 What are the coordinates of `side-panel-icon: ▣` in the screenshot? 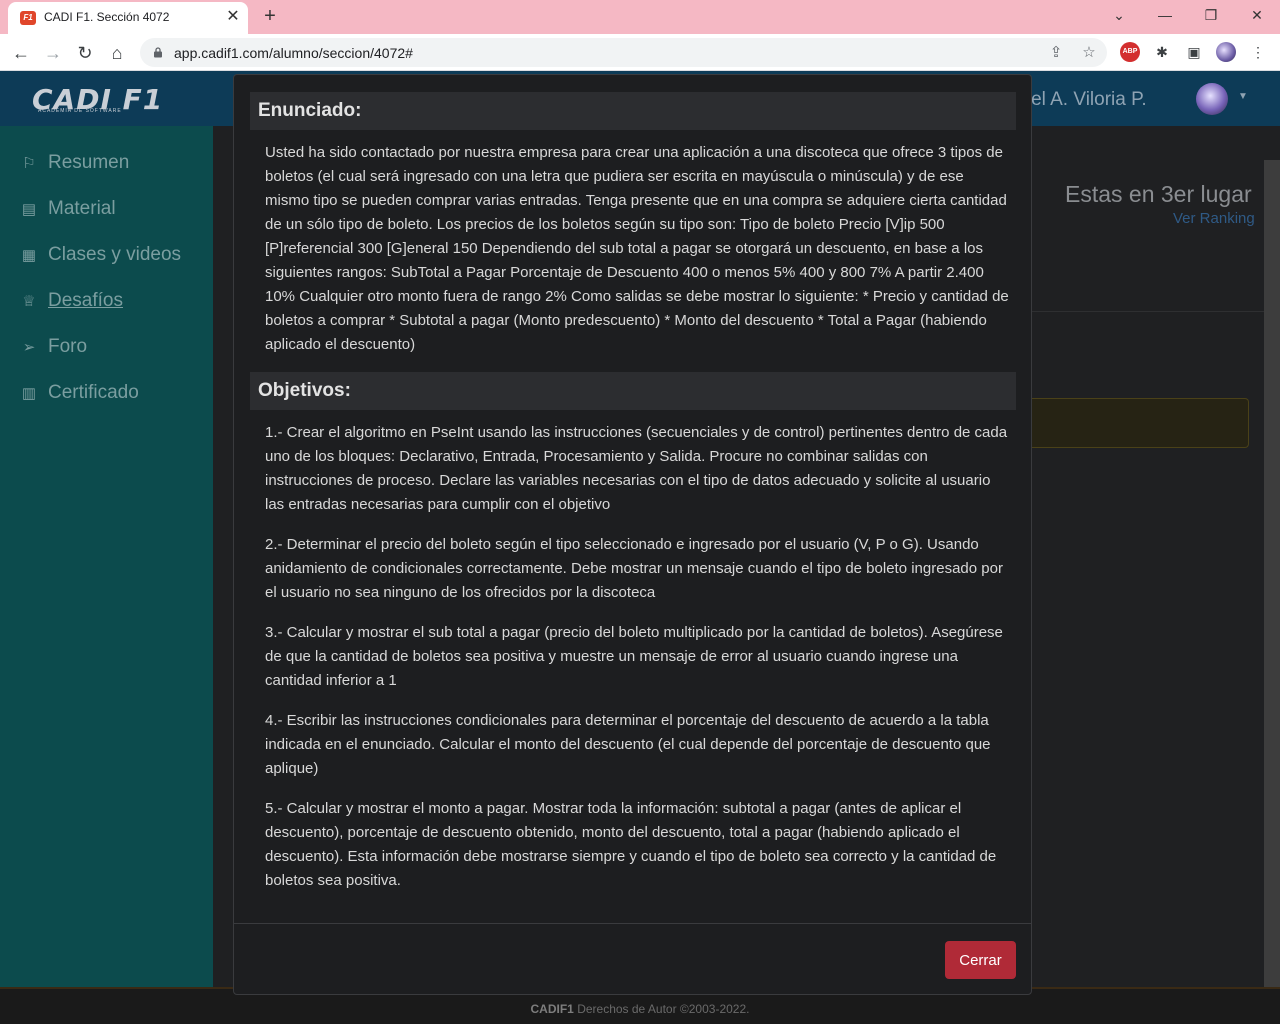 It's located at (1194, 52).